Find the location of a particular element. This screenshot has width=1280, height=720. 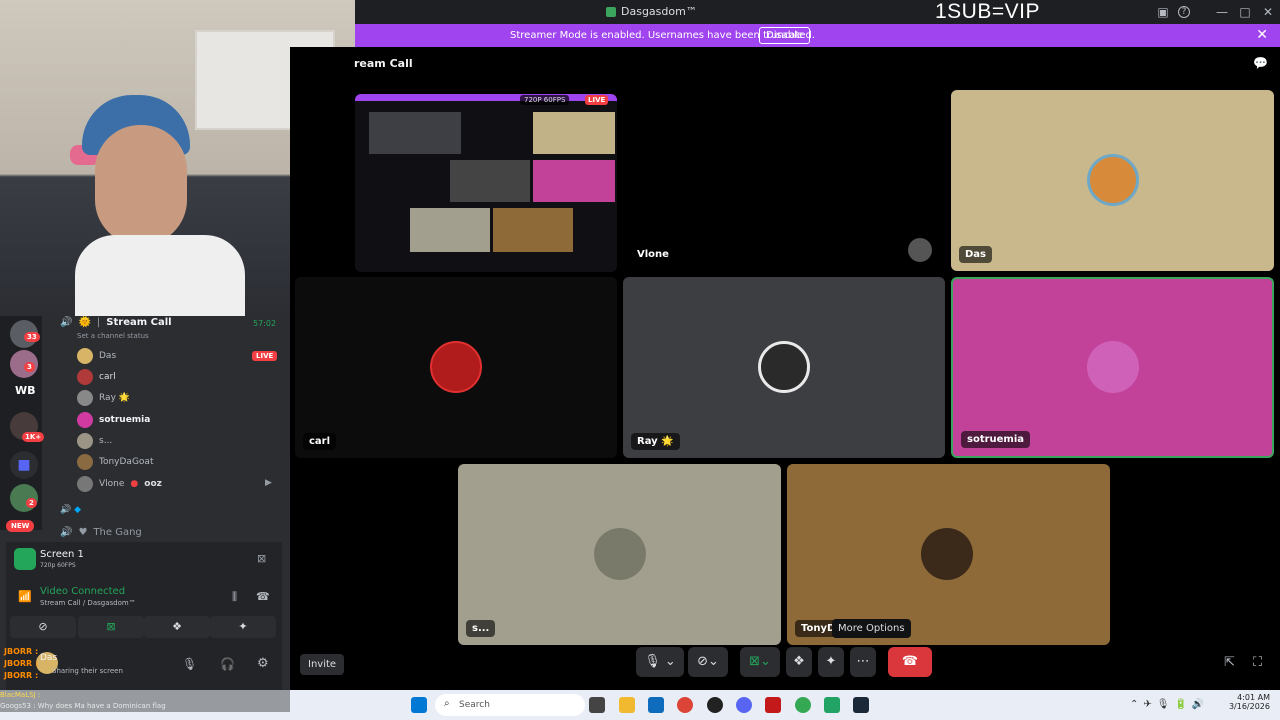

participant-tile: TonyD is located at coordinates (948, 554).